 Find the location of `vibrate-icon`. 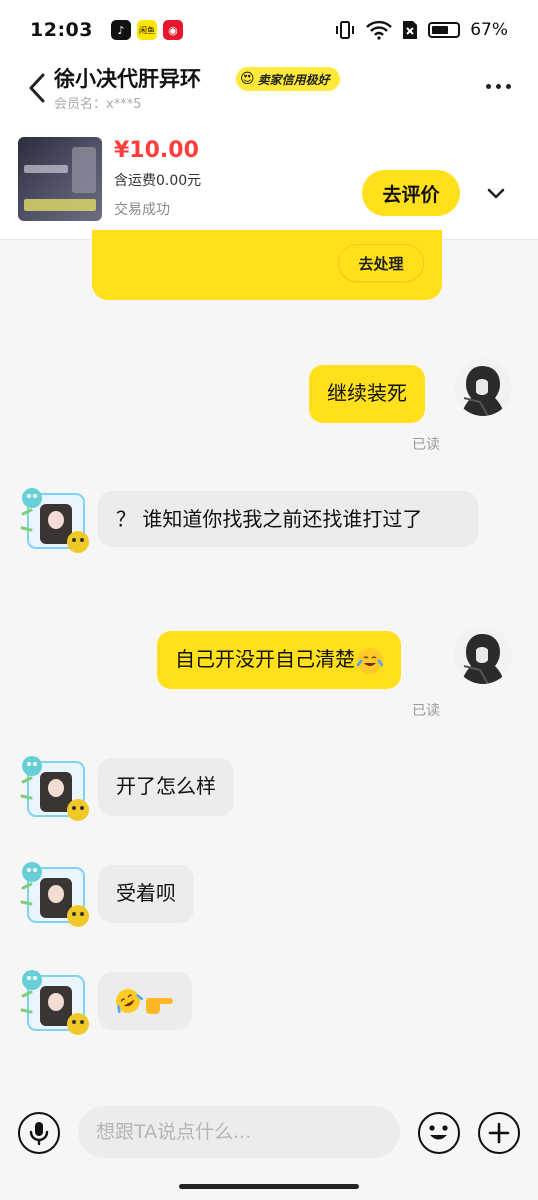

vibrate-icon is located at coordinates (345, 30).